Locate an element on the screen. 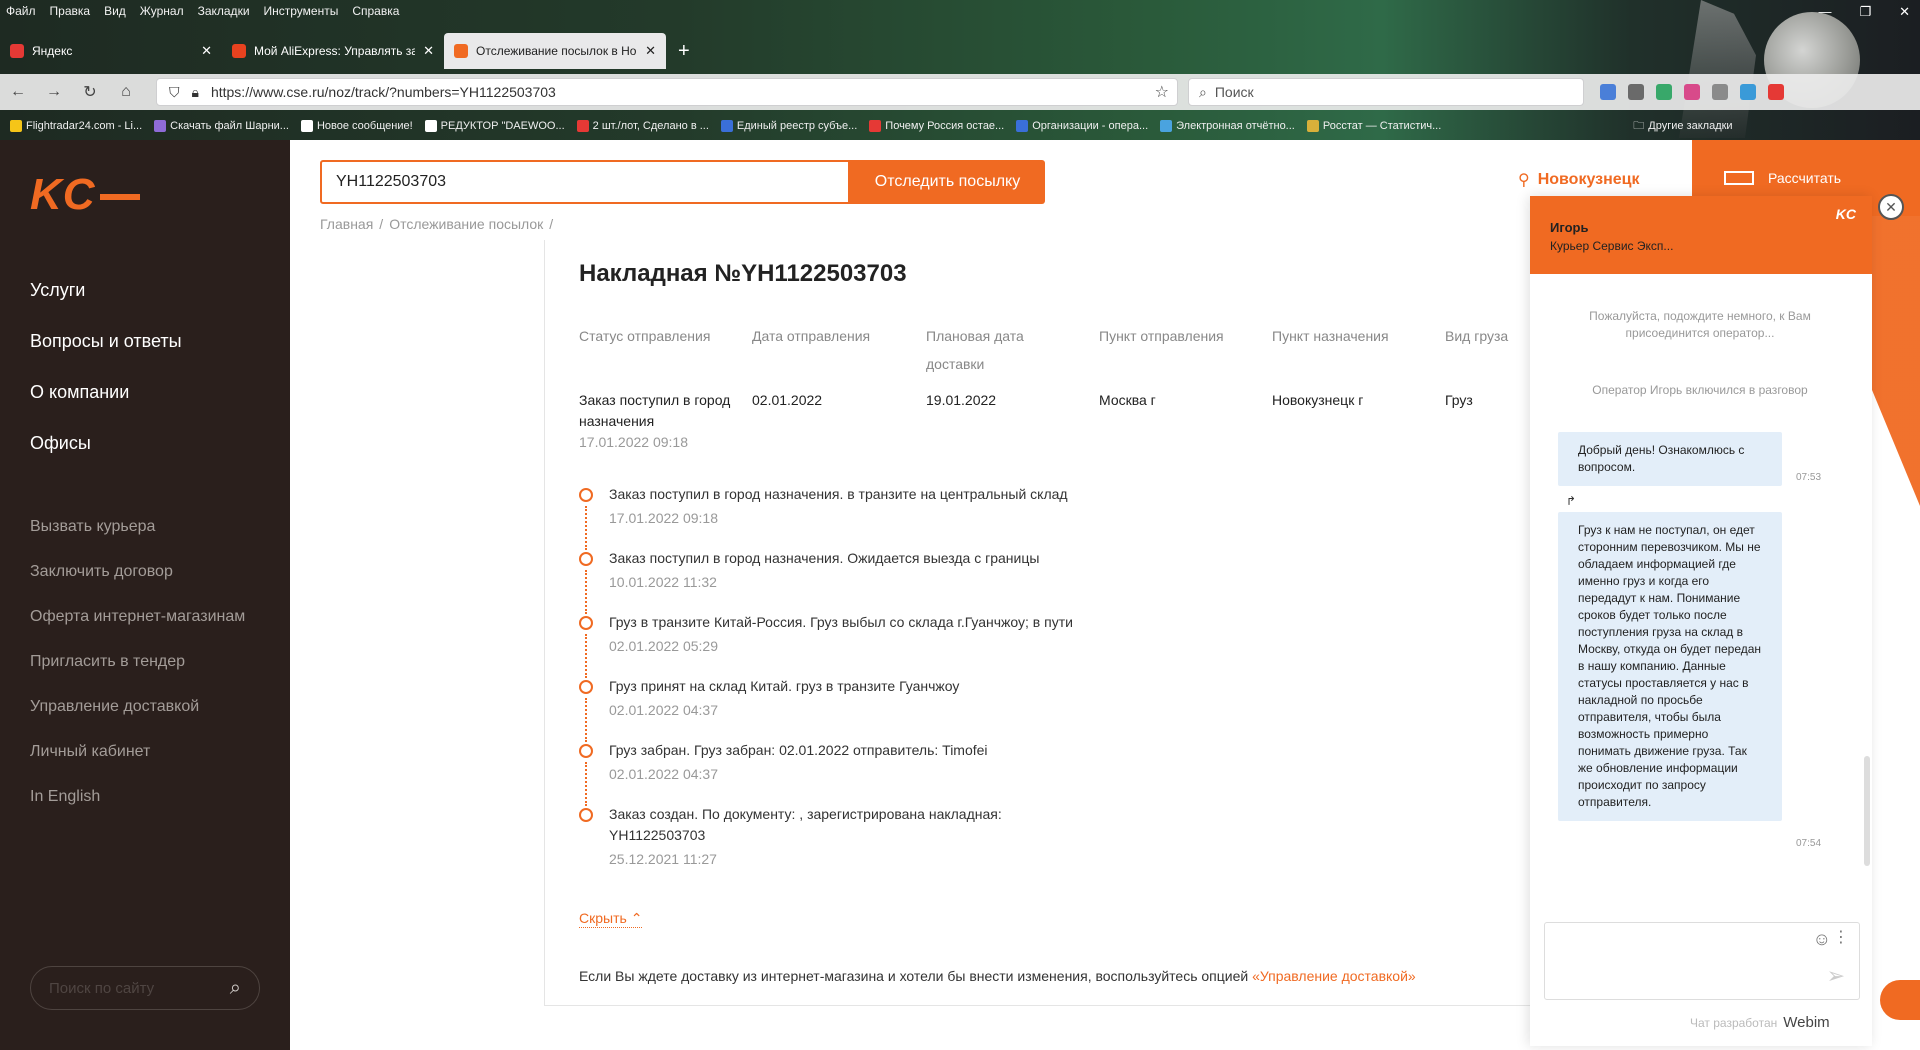 Image resolution: width=1920 pixels, height=1050 pixels. bookmark-star-icon: ☆ is located at coordinates (1162, 92).